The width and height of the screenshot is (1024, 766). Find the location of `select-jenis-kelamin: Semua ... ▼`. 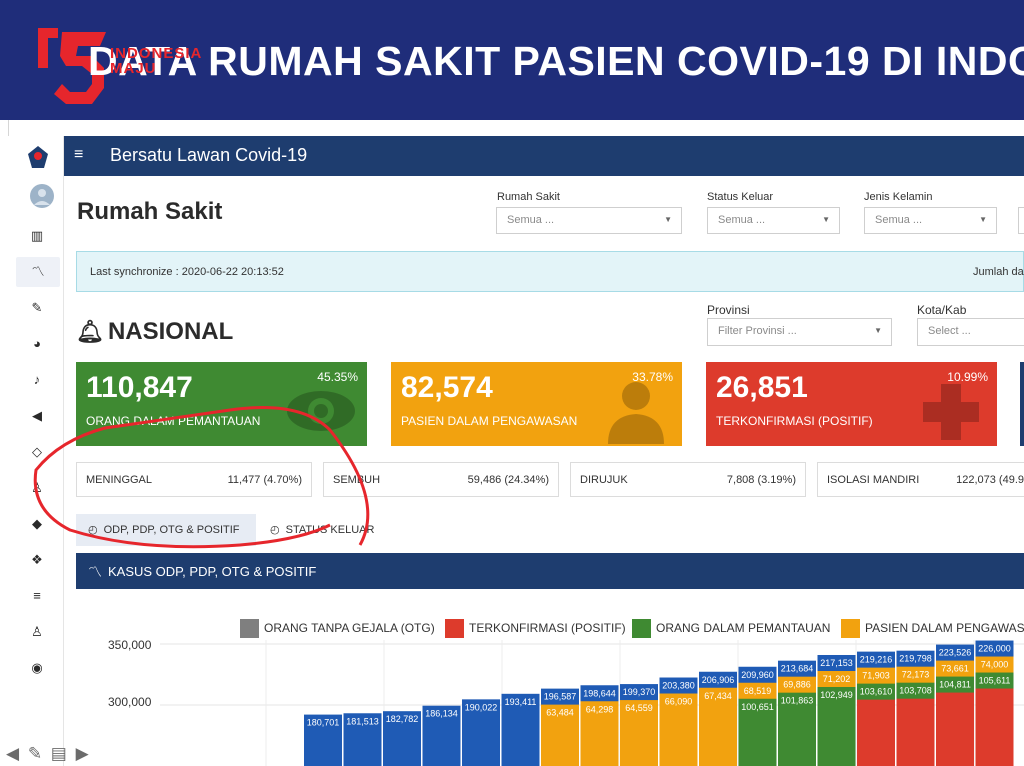

select-jenis-kelamin: Semua ... ▼ is located at coordinates (930, 220).